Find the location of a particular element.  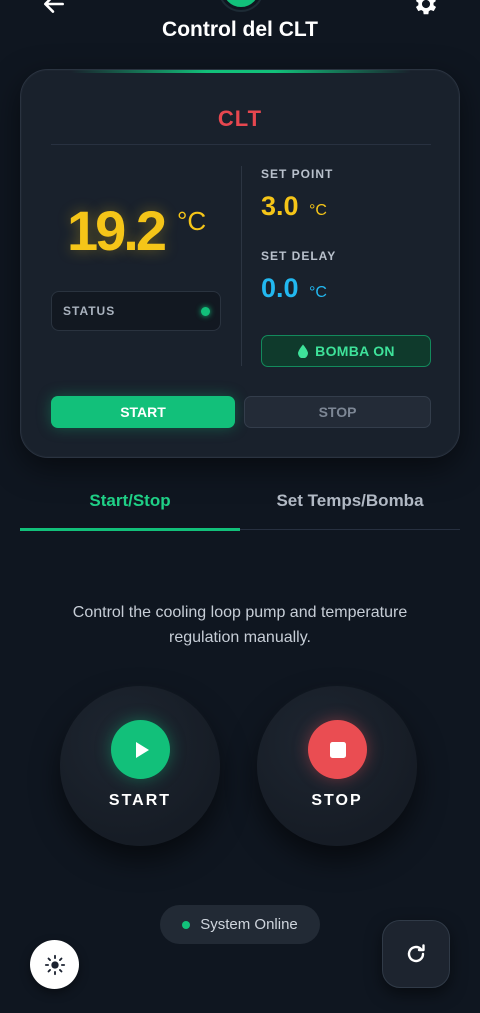

connection-indicator is located at coordinates (241, 5).